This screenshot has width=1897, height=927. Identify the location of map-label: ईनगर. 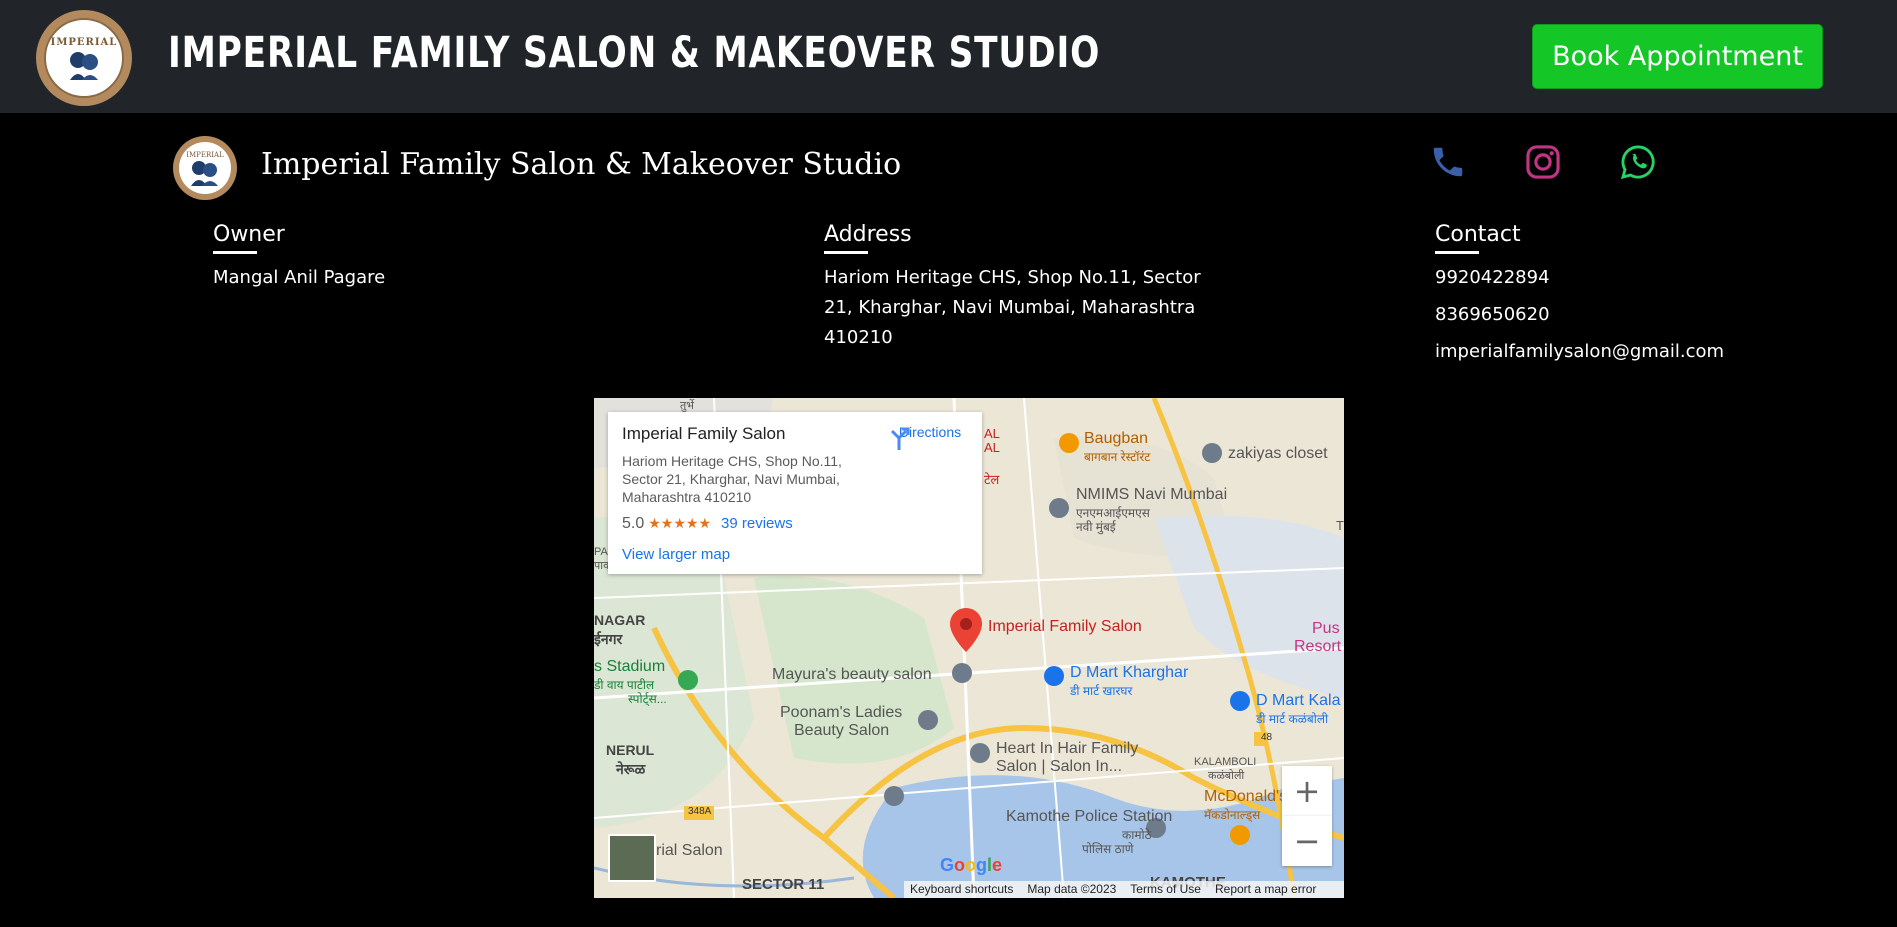
(608, 639).